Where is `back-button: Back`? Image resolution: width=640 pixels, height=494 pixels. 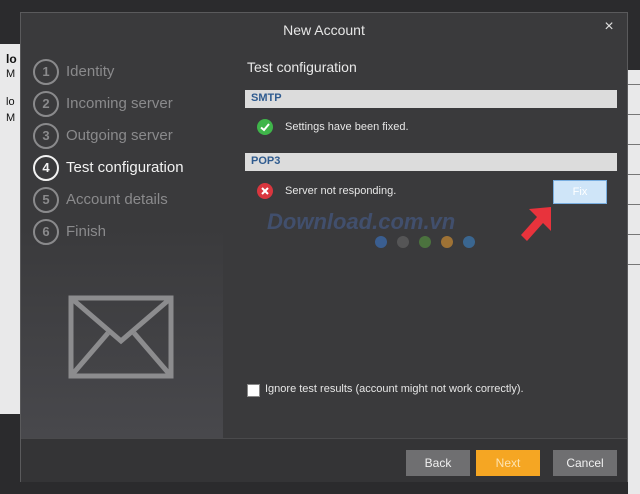
back-button: Back is located at coordinates (438, 463).